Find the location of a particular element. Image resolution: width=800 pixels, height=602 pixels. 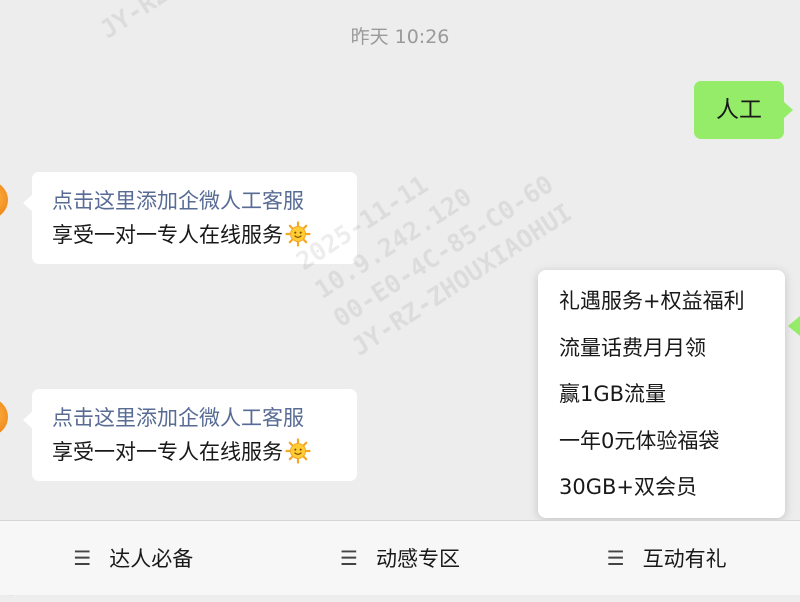

partial-bubble-tail is located at coordinates (794, 326).